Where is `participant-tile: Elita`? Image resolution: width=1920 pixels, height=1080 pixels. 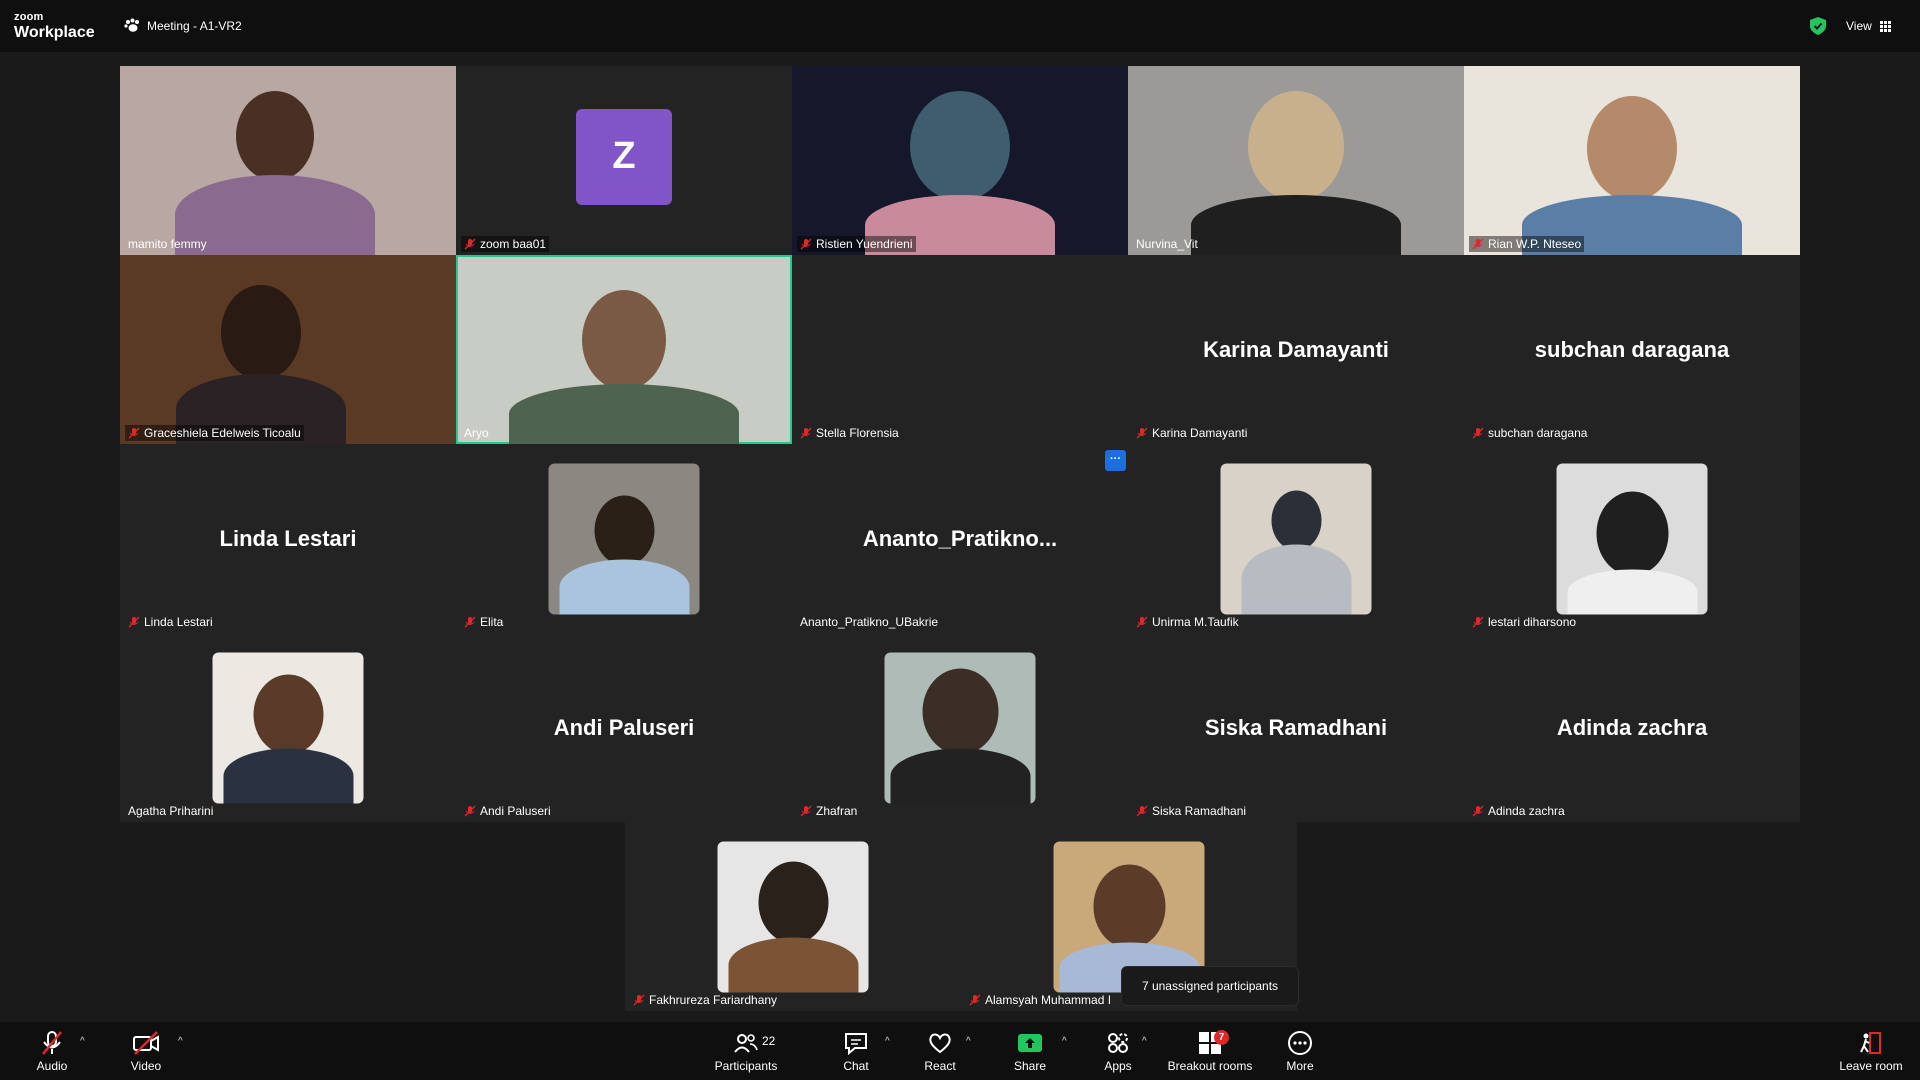 participant-tile: Elita is located at coordinates (624, 538).